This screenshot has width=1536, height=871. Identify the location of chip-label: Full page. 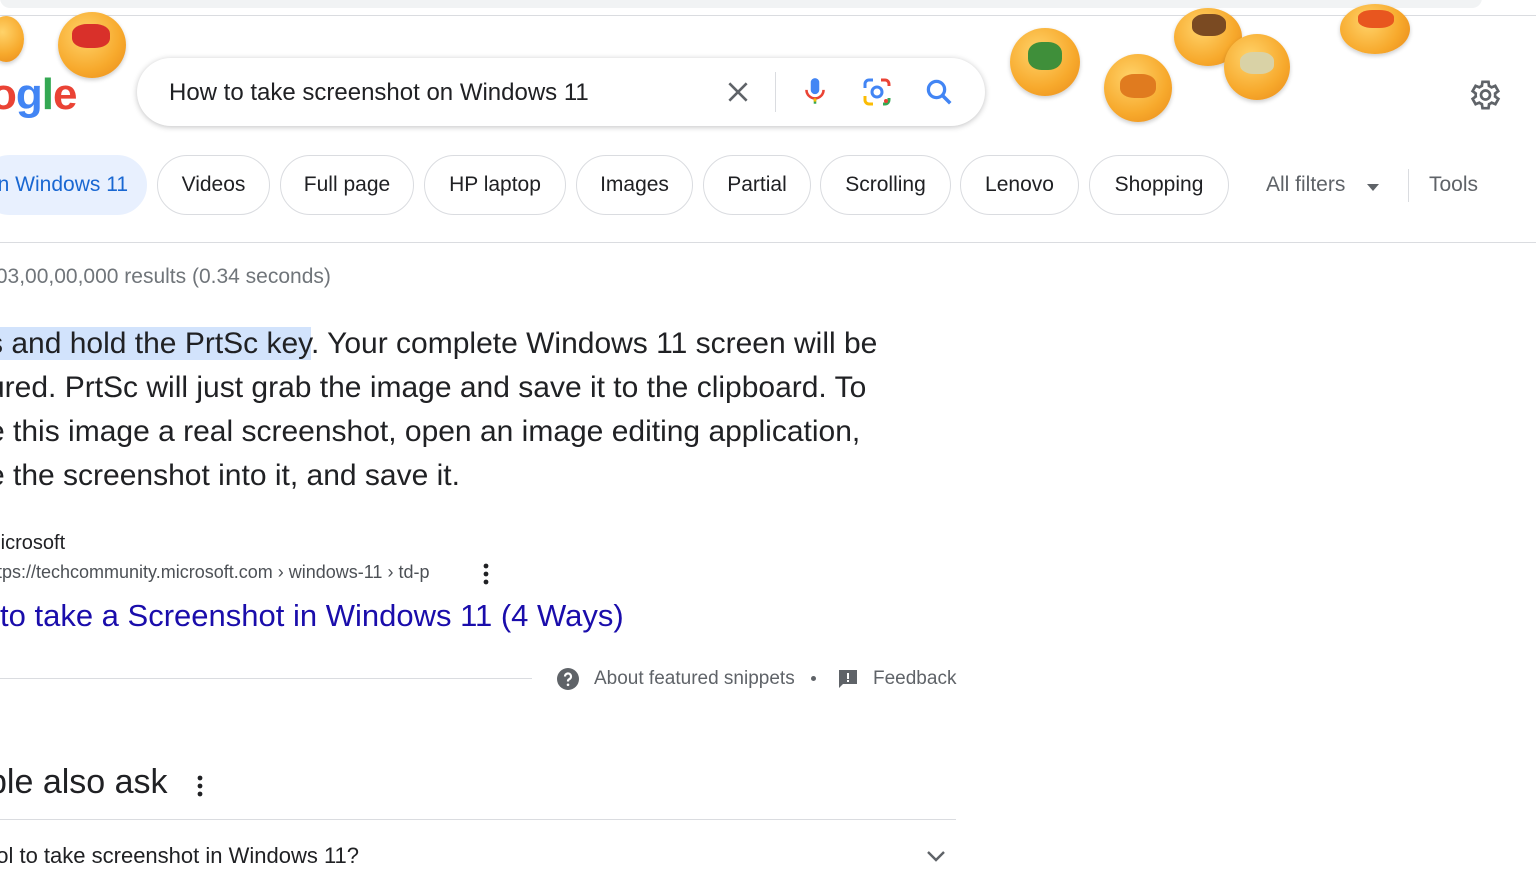
(347, 184).